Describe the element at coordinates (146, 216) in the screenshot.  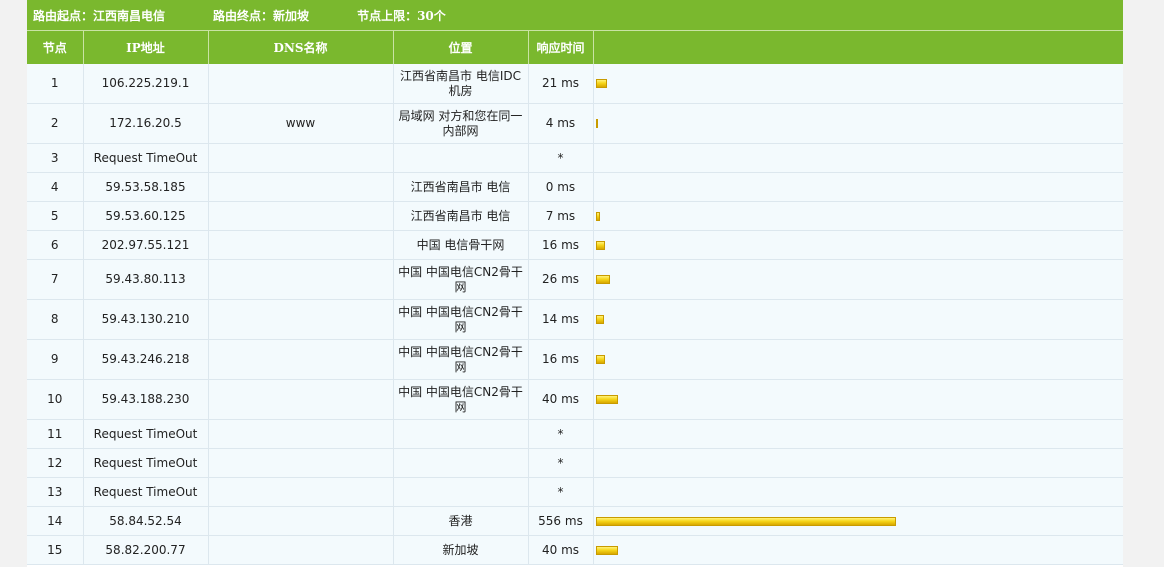
I see `ip-cell: 59.53.60.125` at that location.